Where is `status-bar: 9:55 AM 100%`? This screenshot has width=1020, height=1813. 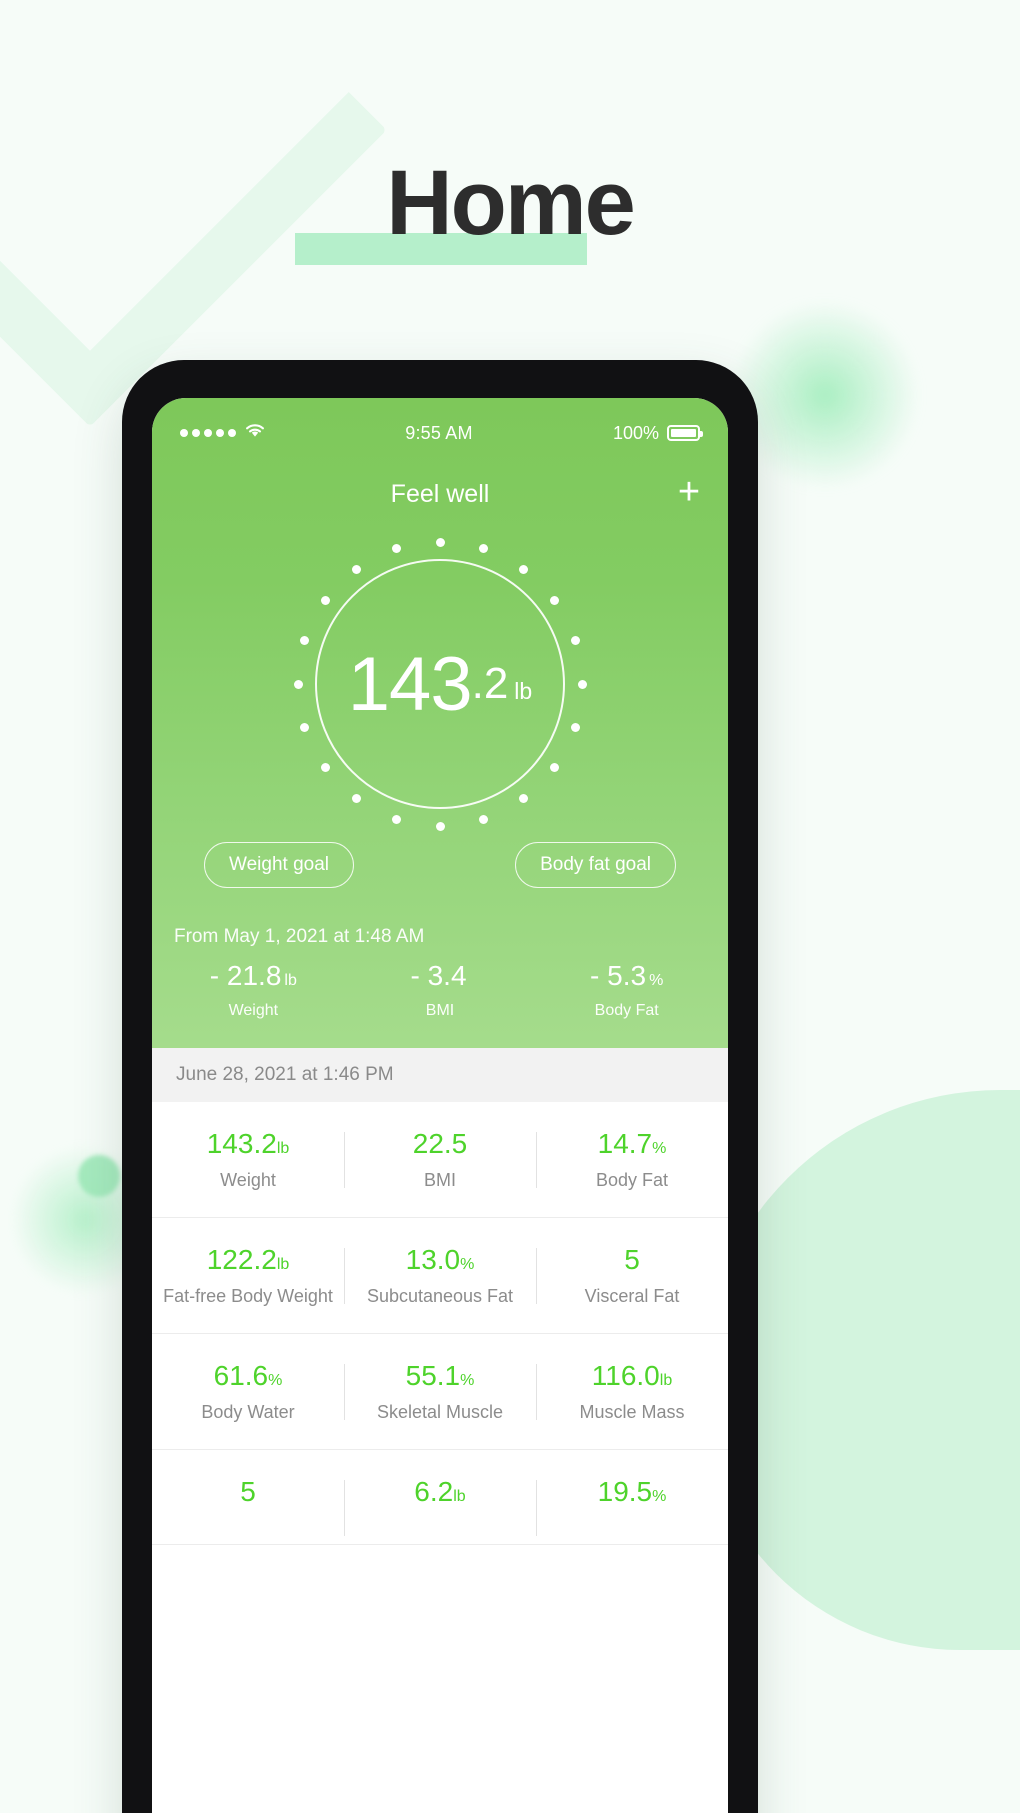
status-bar: 9:55 AM 100% is located at coordinates (440, 425).